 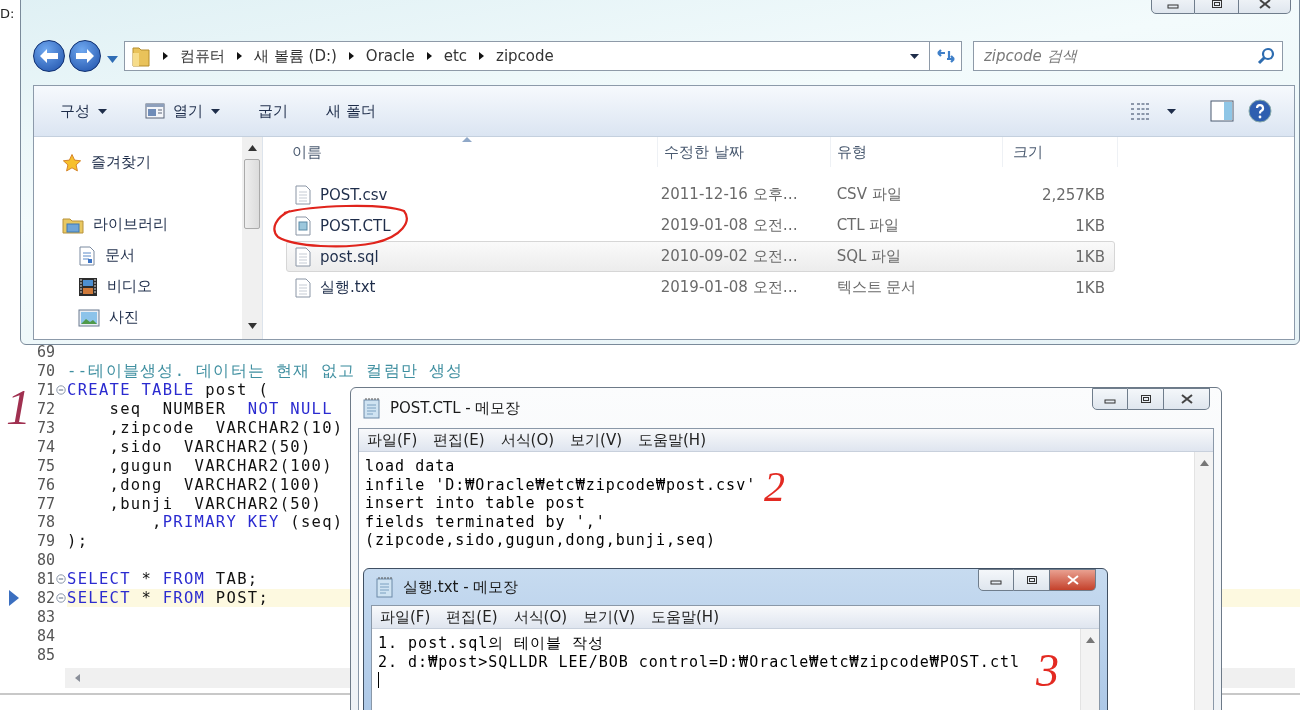 What do you see at coordinates (77, 678) in the screenshot?
I see `scroll-left-arrow-icon` at bounding box center [77, 678].